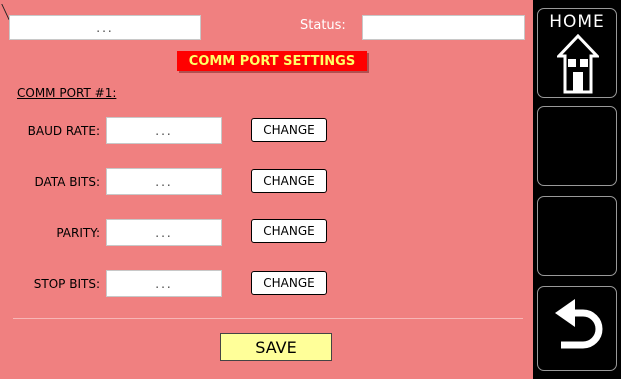 This screenshot has height=379, width=621. I want to click on parity-label: PARITY:, so click(78, 233).